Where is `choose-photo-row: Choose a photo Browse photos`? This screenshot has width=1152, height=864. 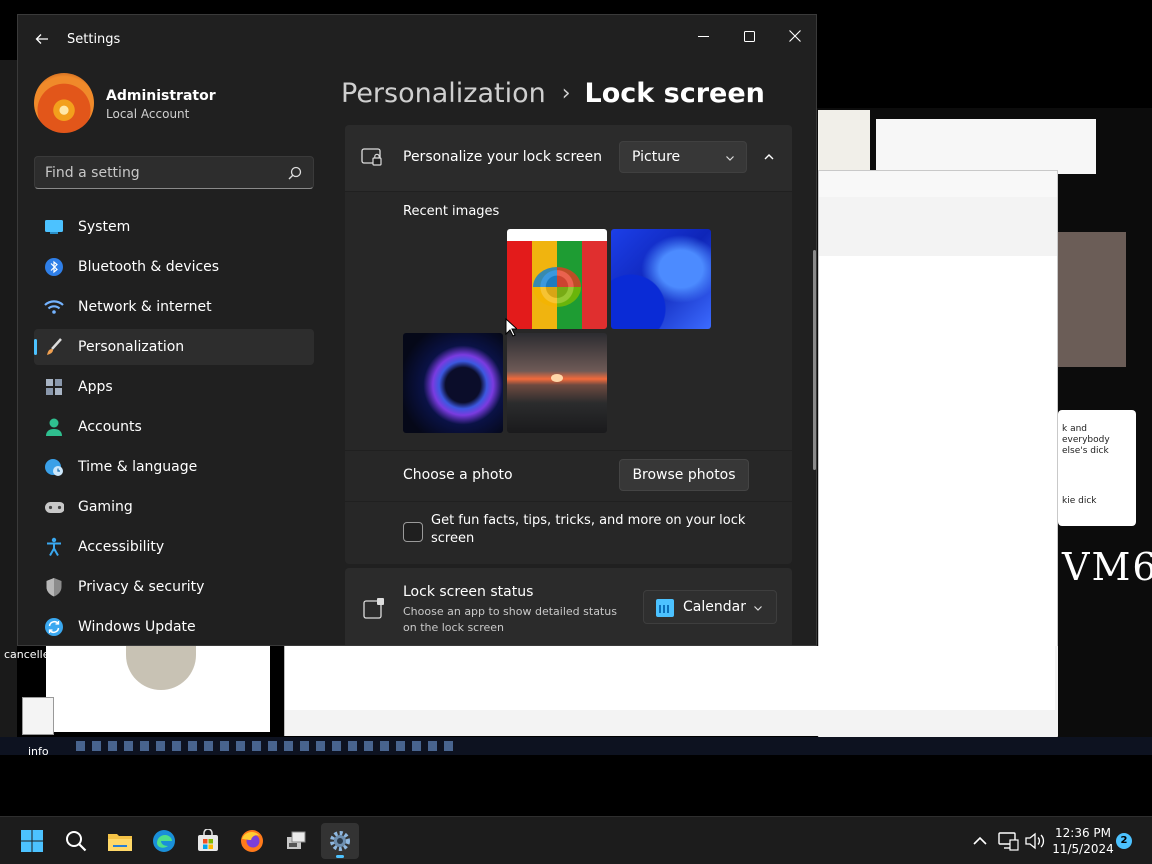 choose-photo-row: Choose a photo Browse photos is located at coordinates (568, 476).